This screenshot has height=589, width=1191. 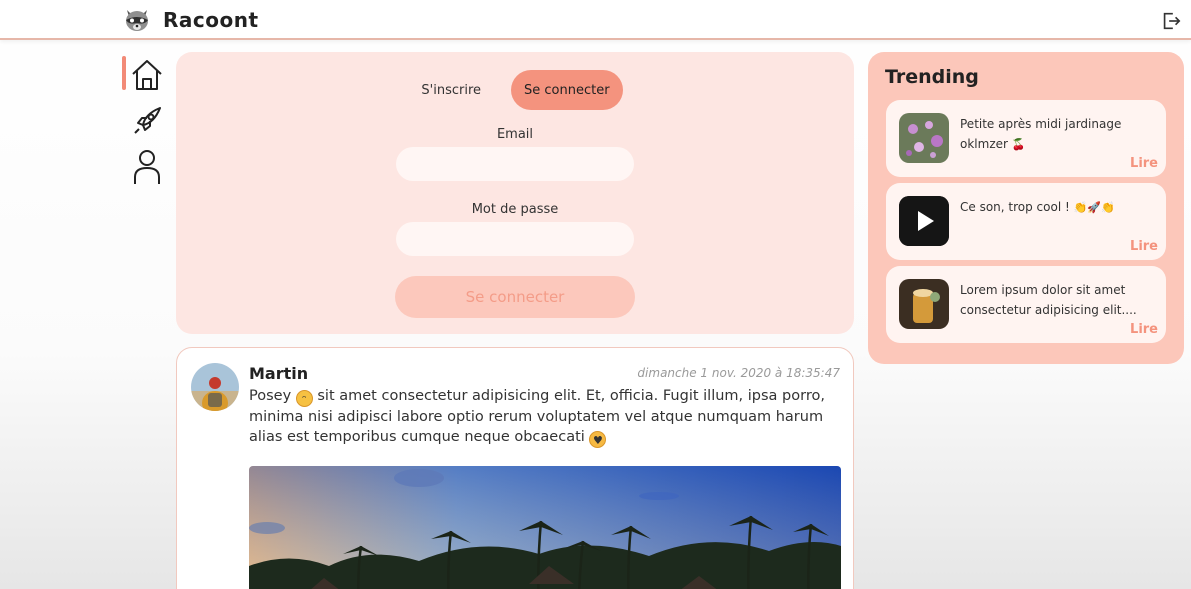 What do you see at coordinates (515, 209) in the screenshot?
I see `password-label: Mot de passe` at bounding box center [515, 209].